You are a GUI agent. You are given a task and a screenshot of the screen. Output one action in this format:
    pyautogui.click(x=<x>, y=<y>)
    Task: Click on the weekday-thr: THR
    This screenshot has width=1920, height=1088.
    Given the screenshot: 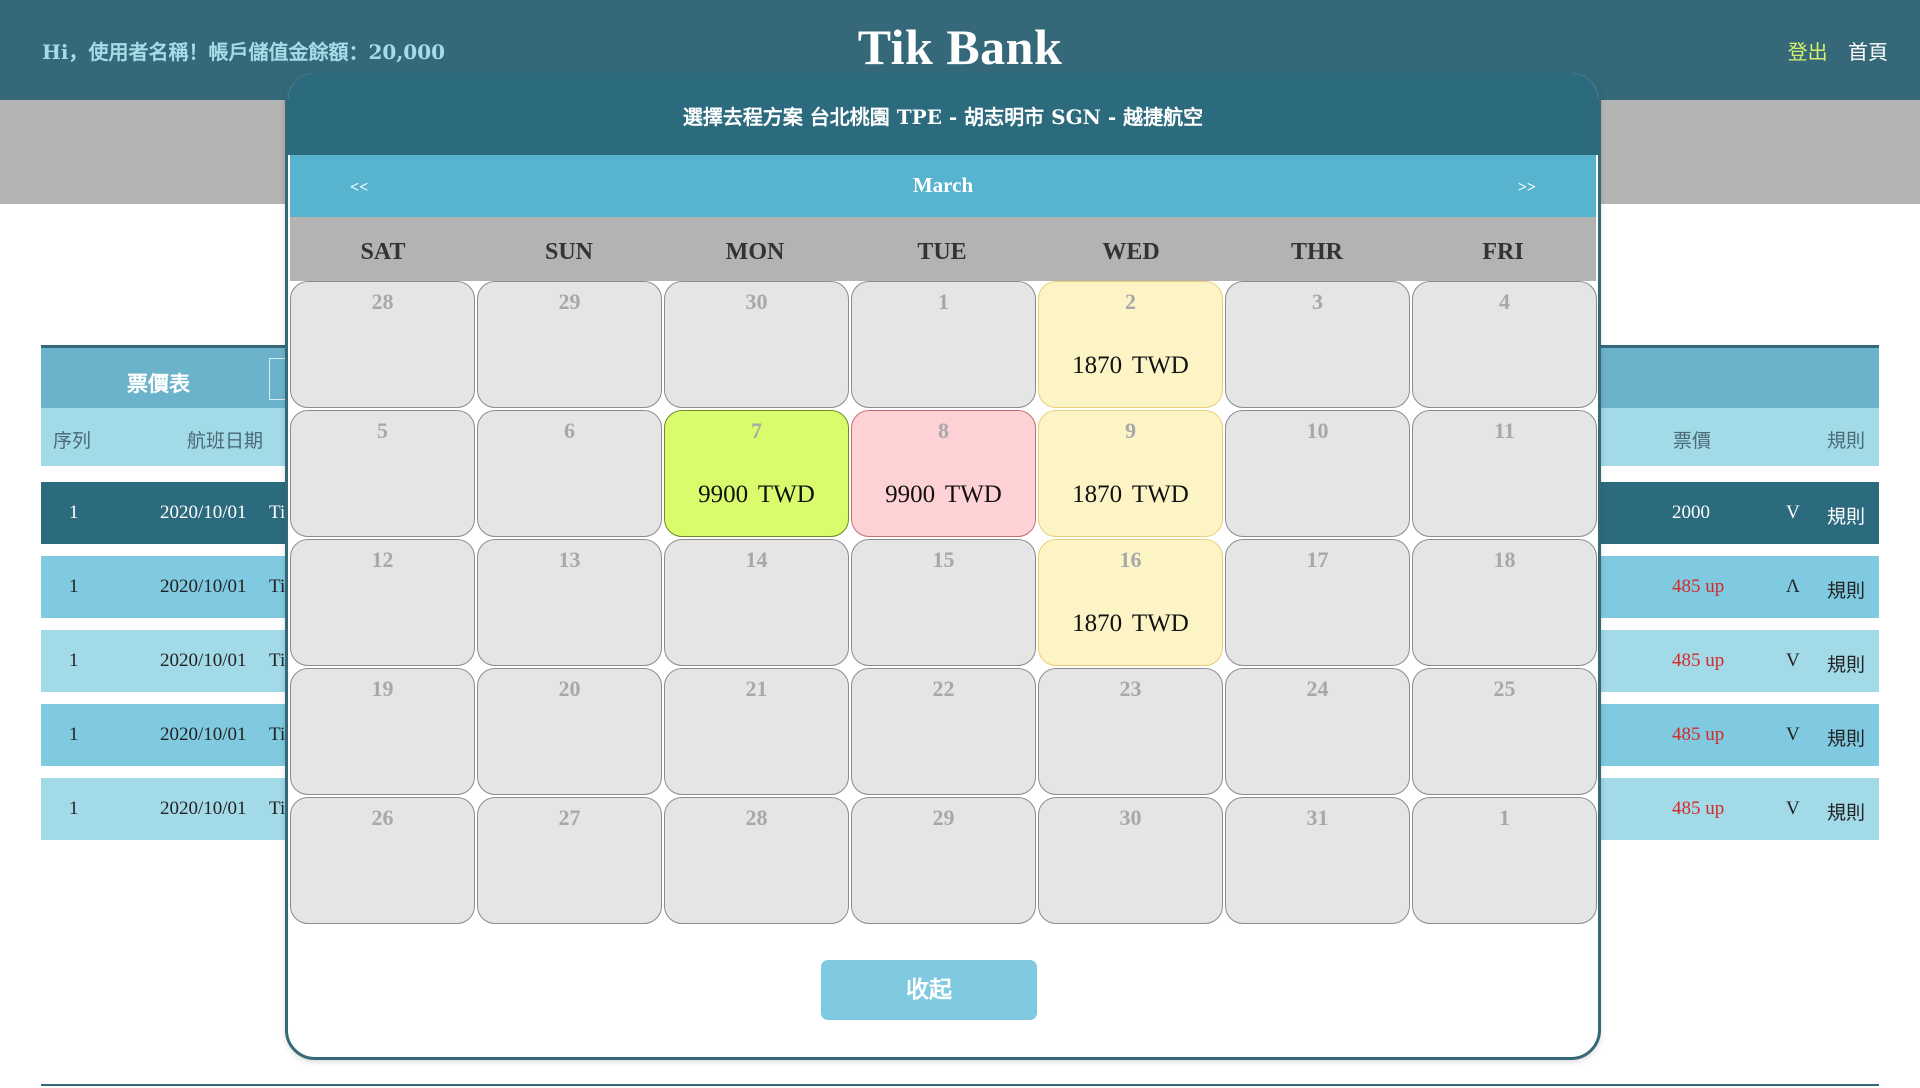 What is the action you would take?
    pyautogui.click(x=1316, y=252)
    